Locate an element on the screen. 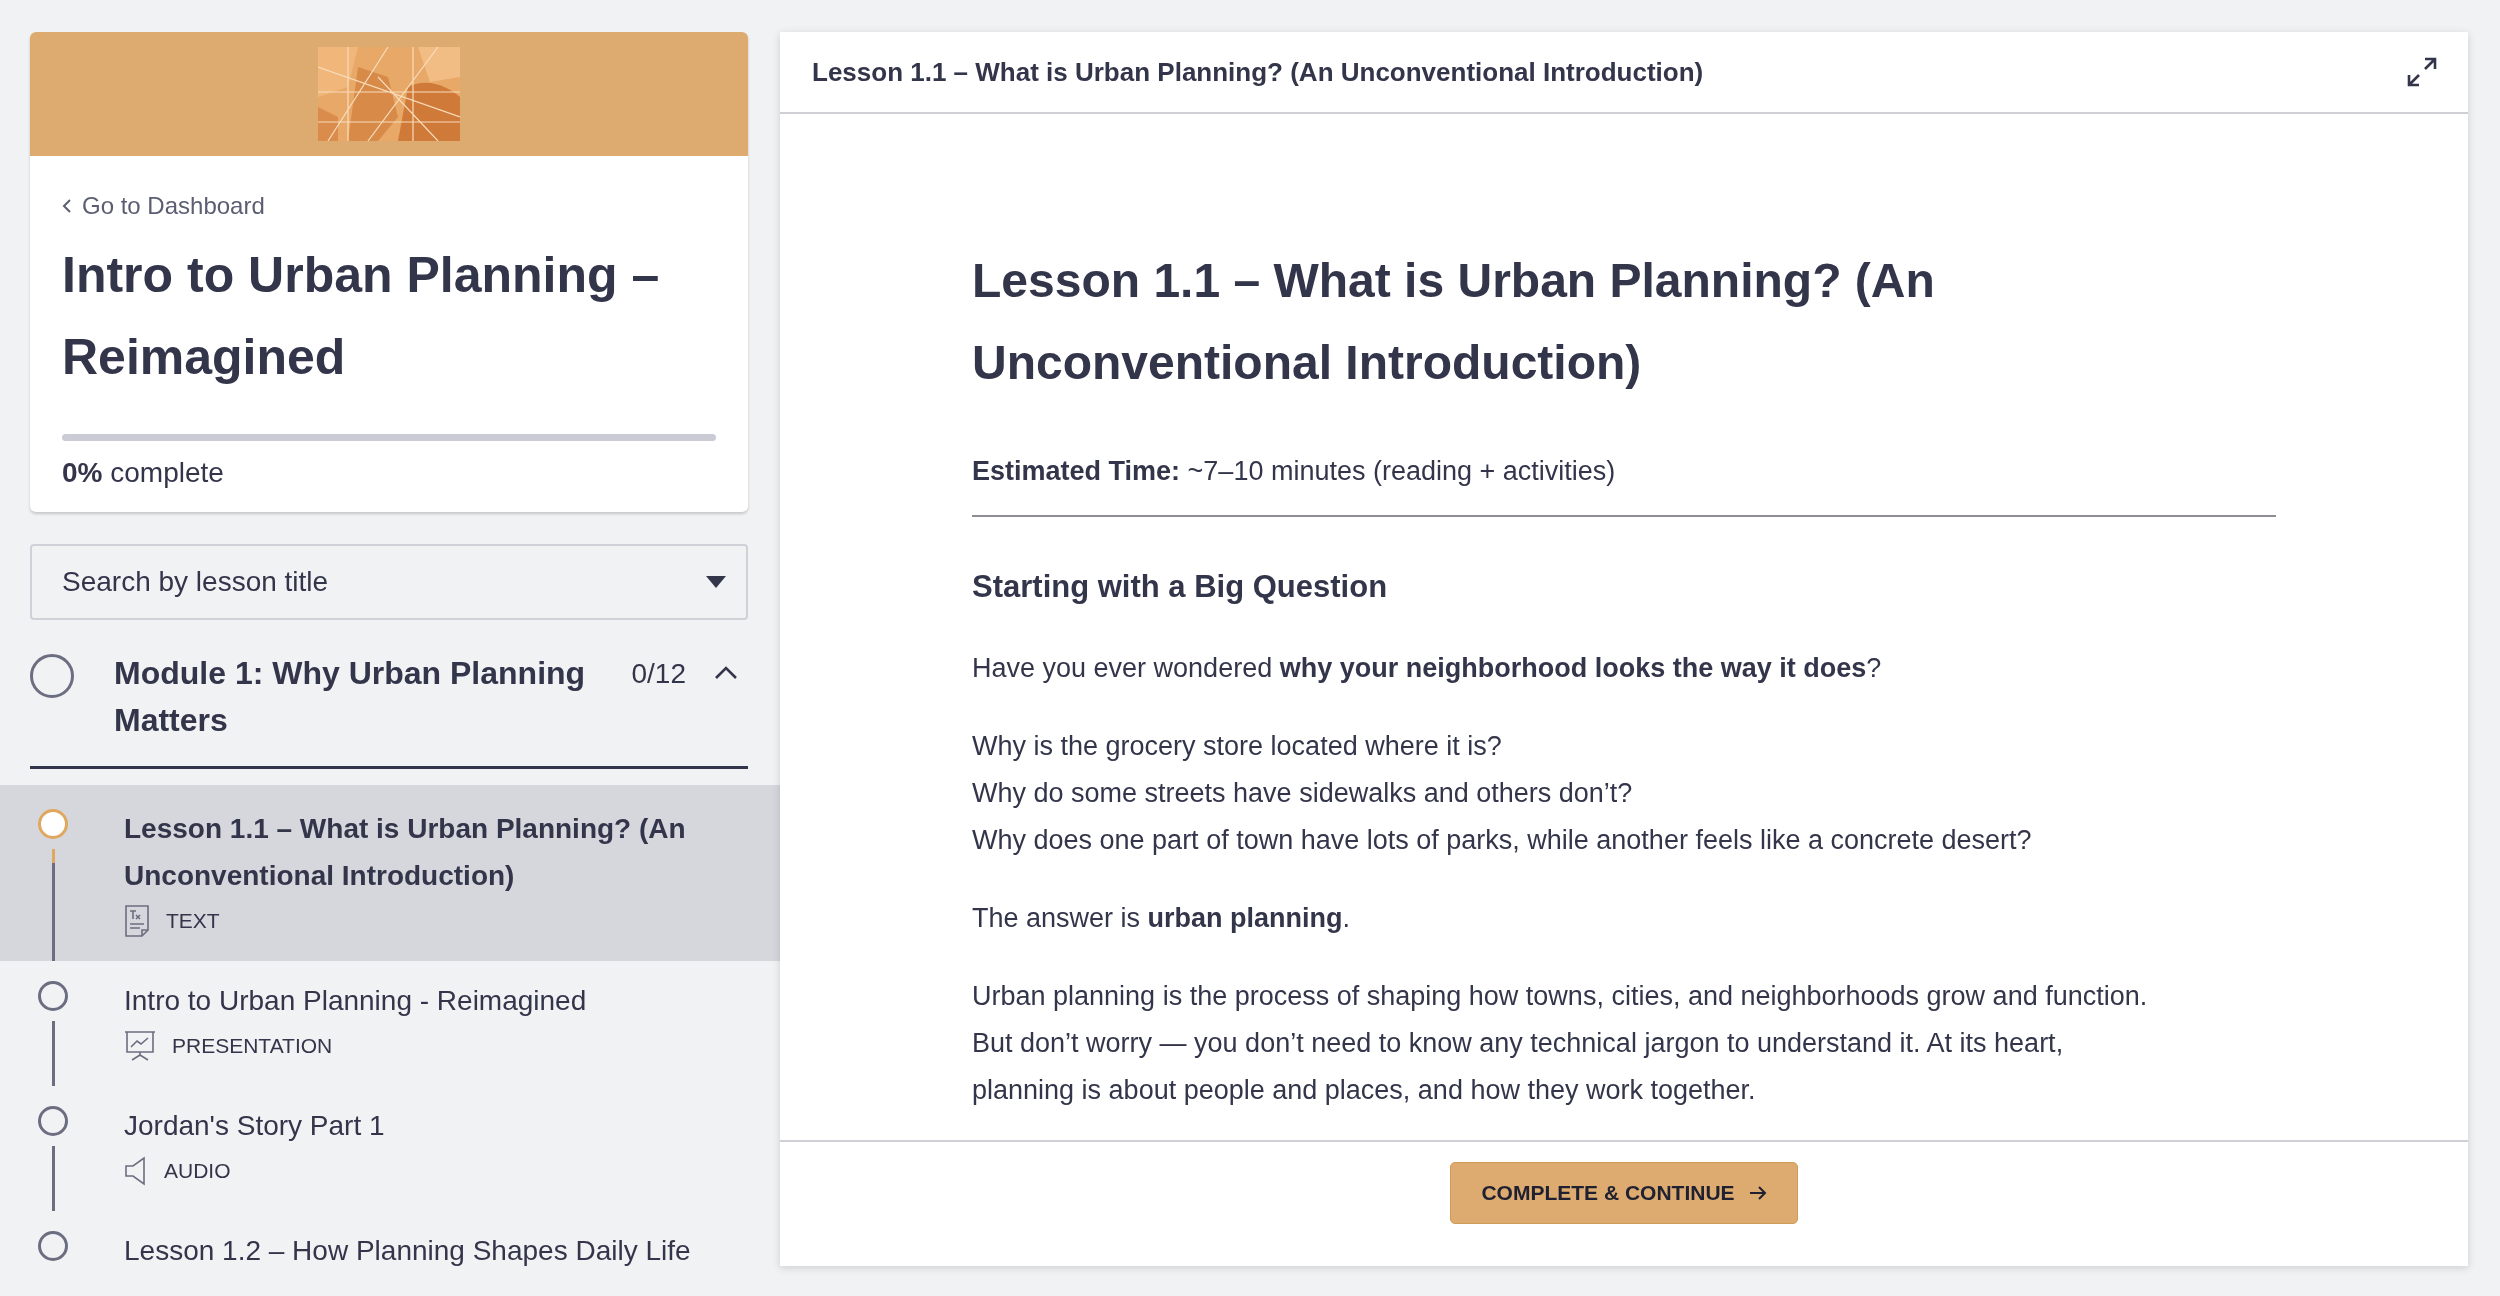 The height and width of the screenshot is (1296, 2500). lesson-item: Lesson 1.2 – How Planning Shapes Daily Life is located at coordinates (390, 1253).